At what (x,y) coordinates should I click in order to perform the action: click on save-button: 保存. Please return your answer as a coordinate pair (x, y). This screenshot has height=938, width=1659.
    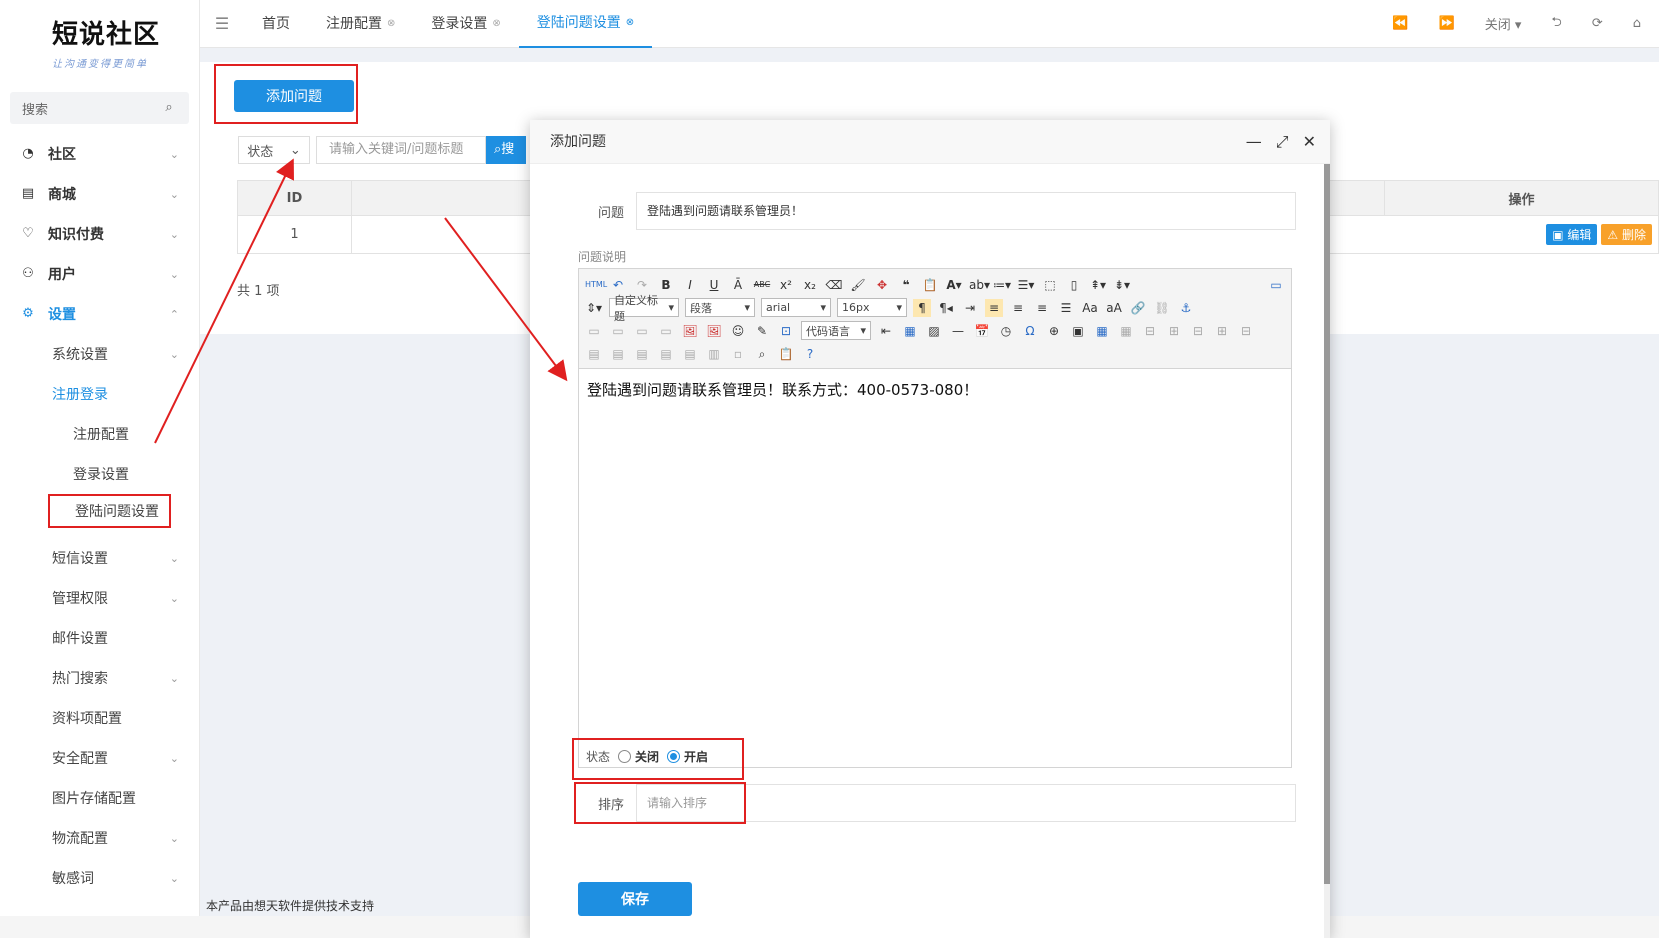
    Looking at the image, I should click on (635, 899).